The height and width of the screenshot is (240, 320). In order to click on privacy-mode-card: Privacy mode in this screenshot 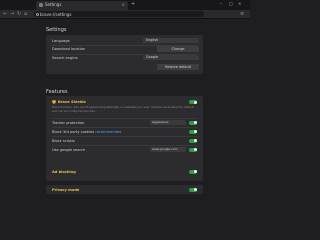, I will do `click(124, 189)`.